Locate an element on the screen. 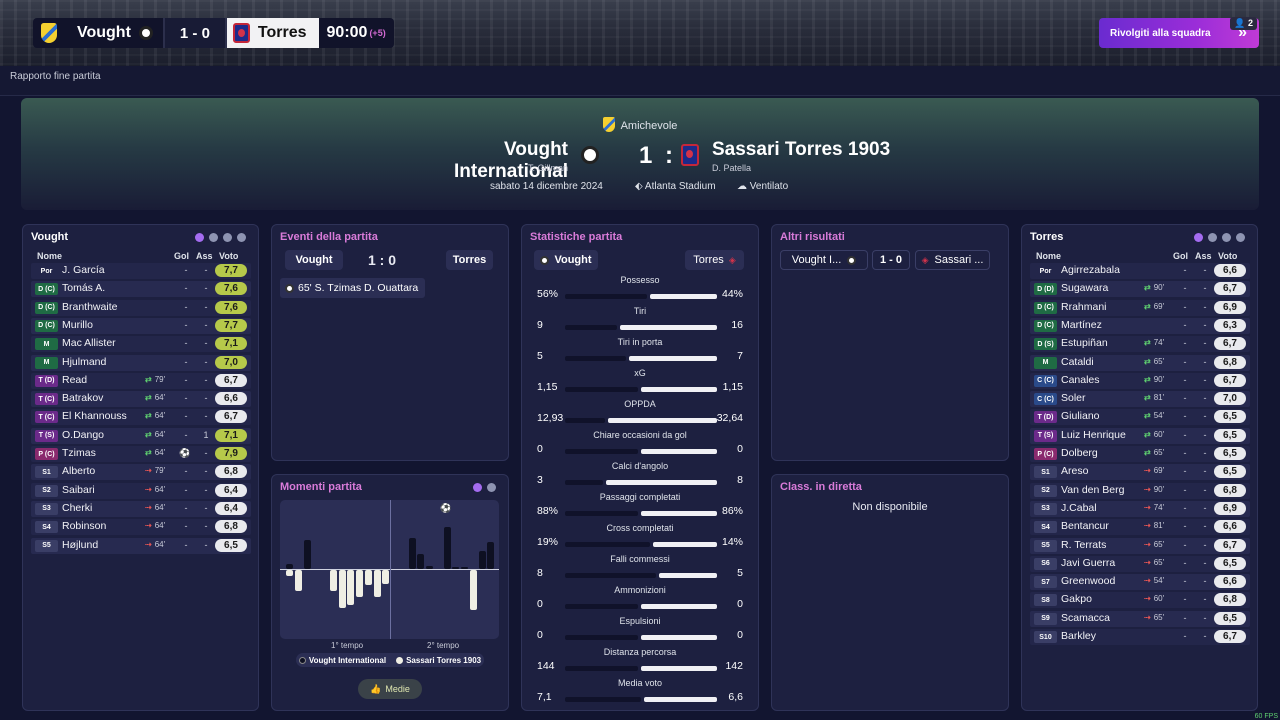 The image size is (1280, 720). player-row: M Mac Allister - -7,1 is located at coordinates (141, 344).